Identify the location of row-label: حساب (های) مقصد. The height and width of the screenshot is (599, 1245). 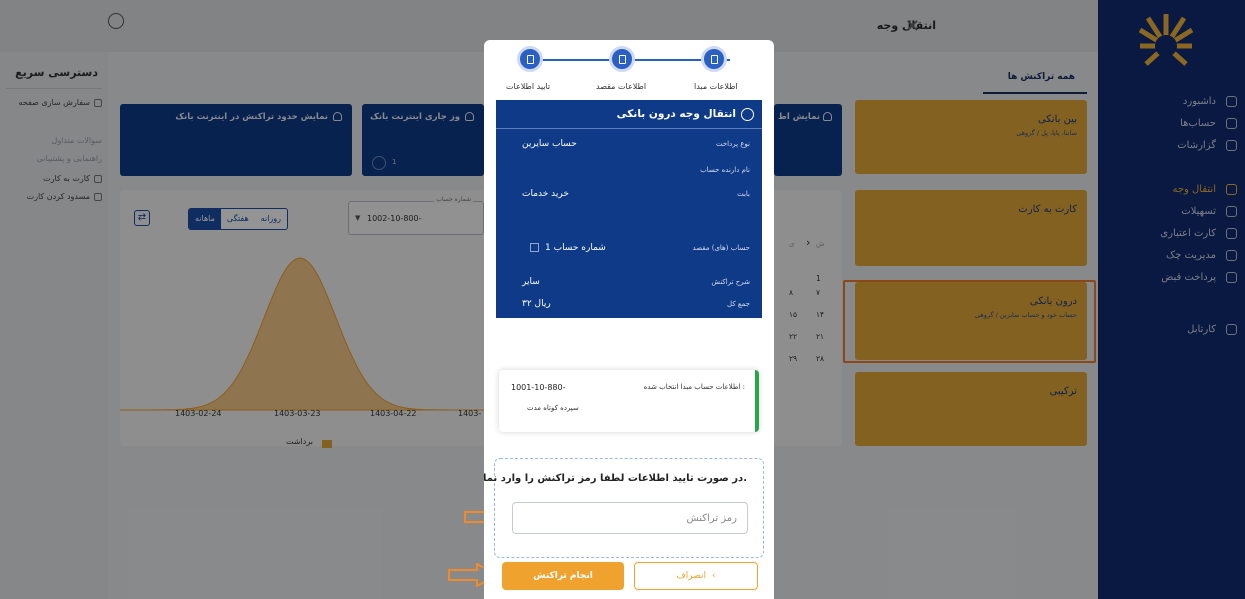
(721, 248).